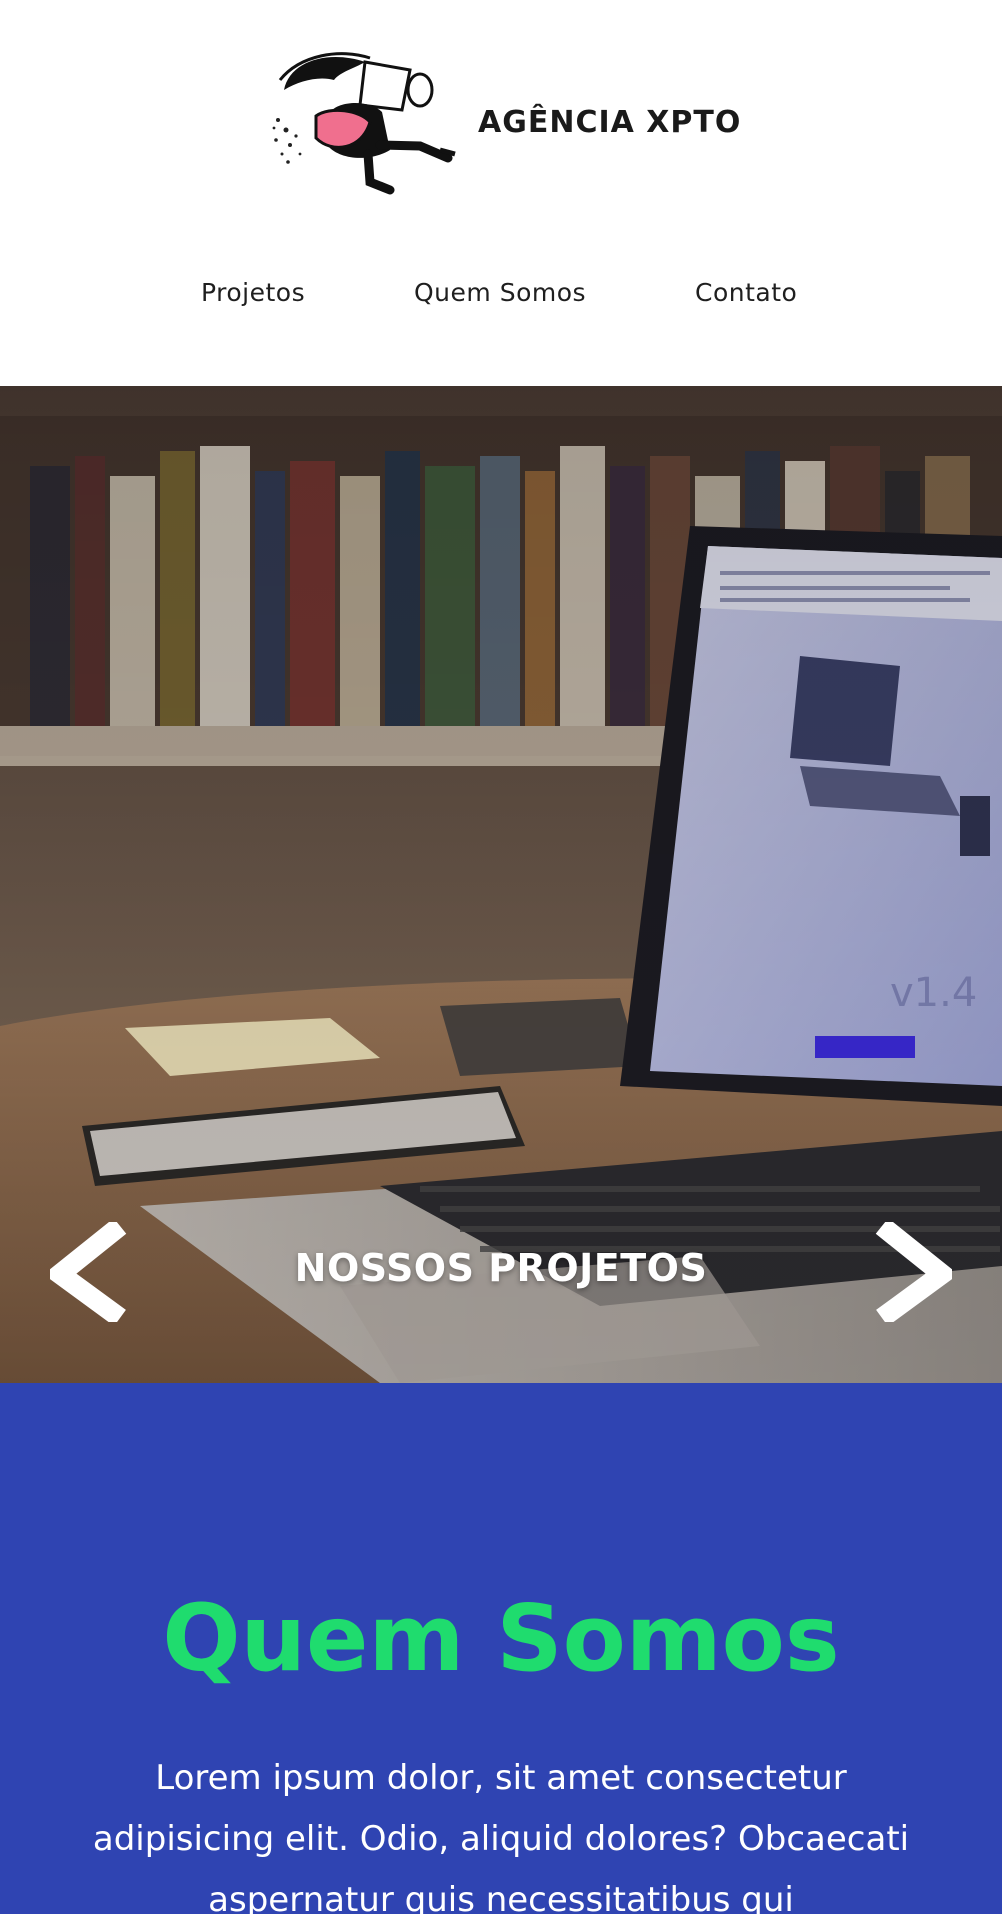 Image resolution: width=1002 pixels, height=1914 pixels. Describe the element at coordinates (364, 123) in the screenshot. I see `running-character-logo-icon` at that location.